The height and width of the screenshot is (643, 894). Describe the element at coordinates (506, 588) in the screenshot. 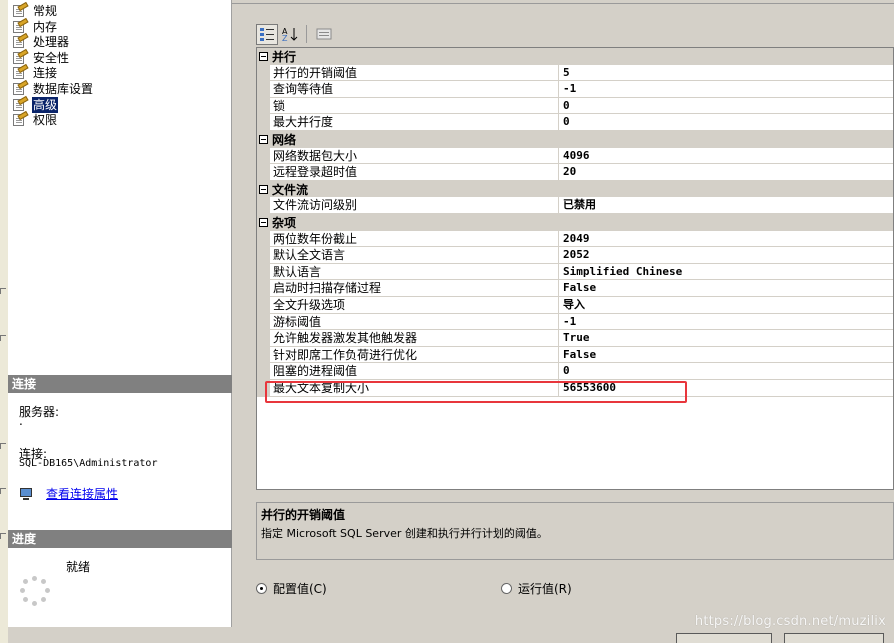

I see `running-values-radio` at that location.